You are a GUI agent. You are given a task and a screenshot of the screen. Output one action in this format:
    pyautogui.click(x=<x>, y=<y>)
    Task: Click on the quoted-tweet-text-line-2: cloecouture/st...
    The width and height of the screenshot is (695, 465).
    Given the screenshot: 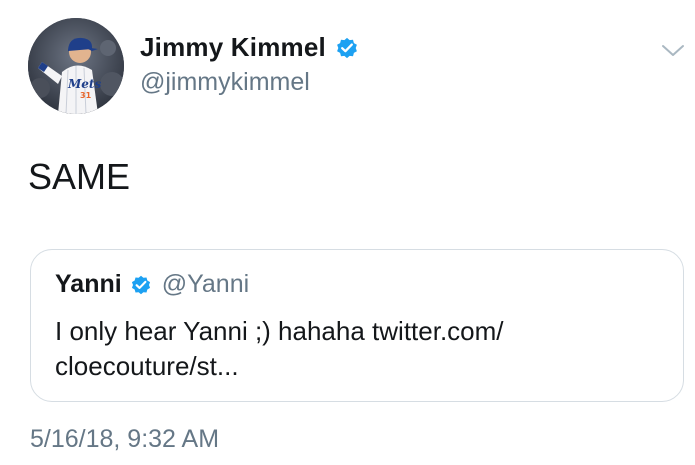 What is the action you would take?
    pyautogui.click(x=147, y=366)
    